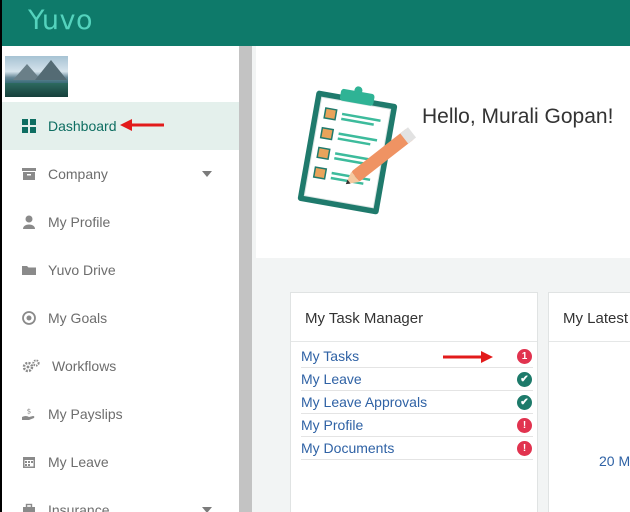 This screenshot has height=512, width=630. Describe the element at coordinates (29, 174) in the screenshot. I see `archive-icon` at that location.